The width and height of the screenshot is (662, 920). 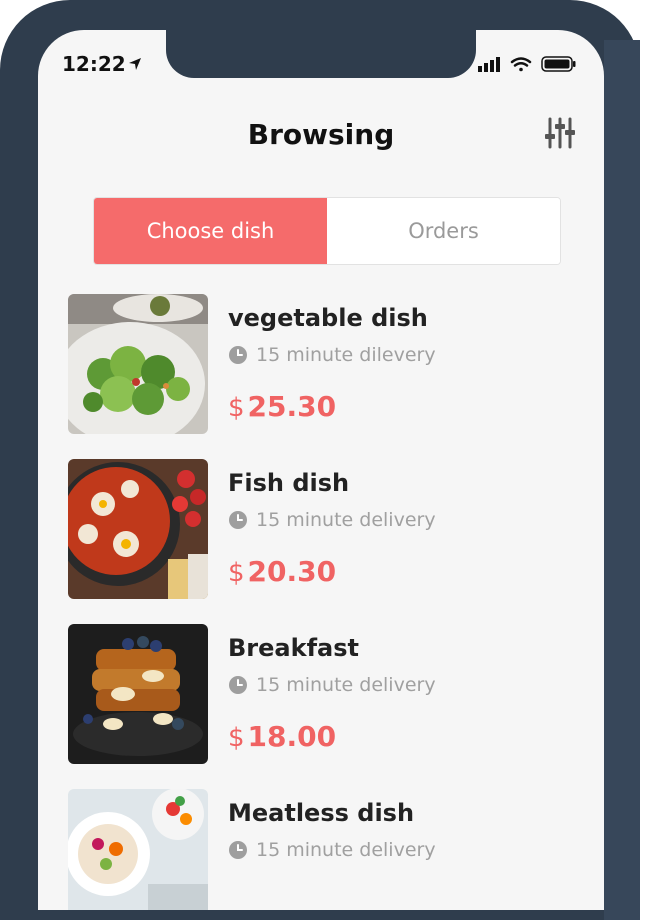 I want to click on location-arrow-icon, so click(x=135, y=64).